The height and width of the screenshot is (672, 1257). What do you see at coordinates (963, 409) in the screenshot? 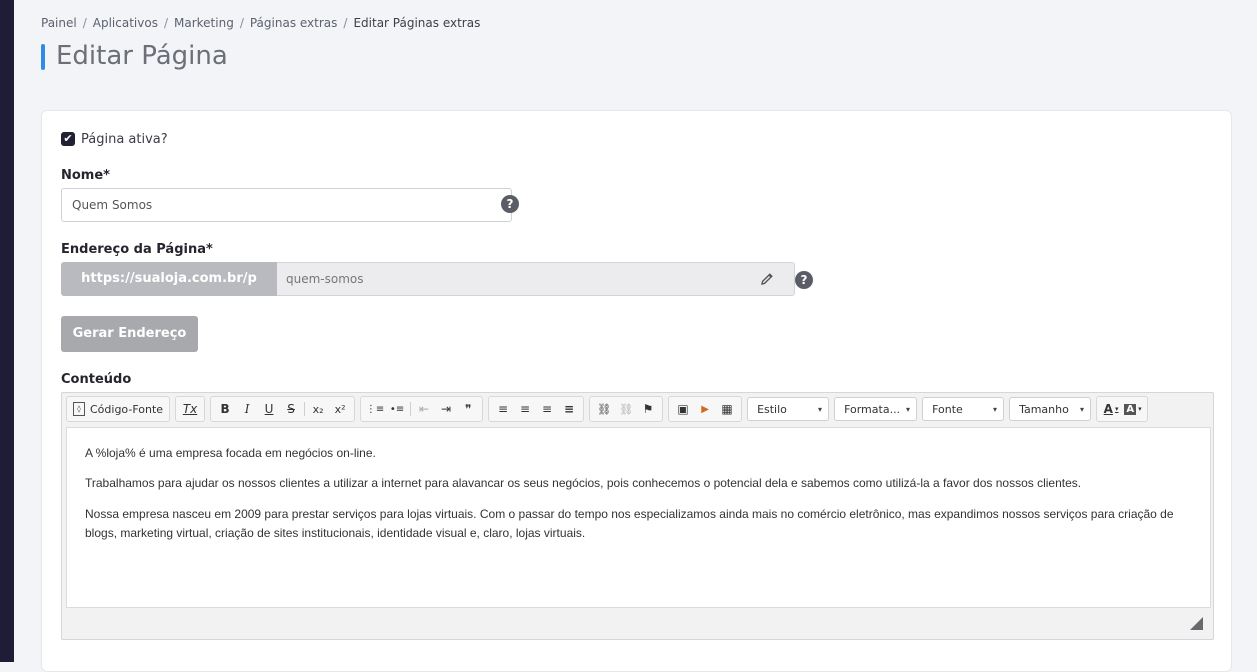
I see `font-dropdown: Fonte ▾` at bounding box center [963, 409].